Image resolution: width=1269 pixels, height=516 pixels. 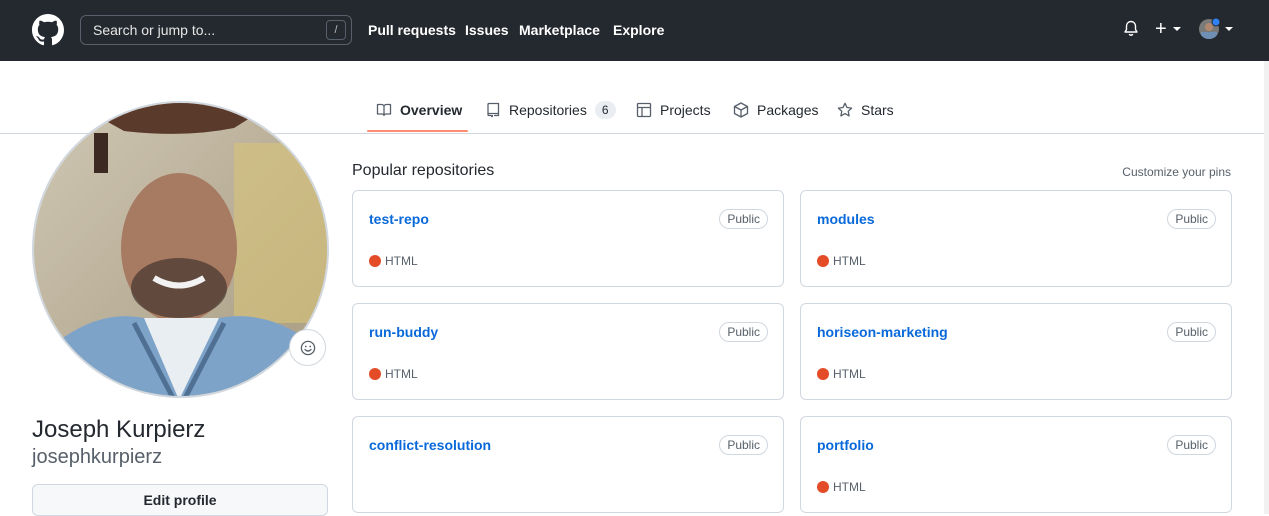 What do you see at coordinates (1266, 287) in the screenshot?
I see `page-scrollbar` at bounding box center [1266, 287].